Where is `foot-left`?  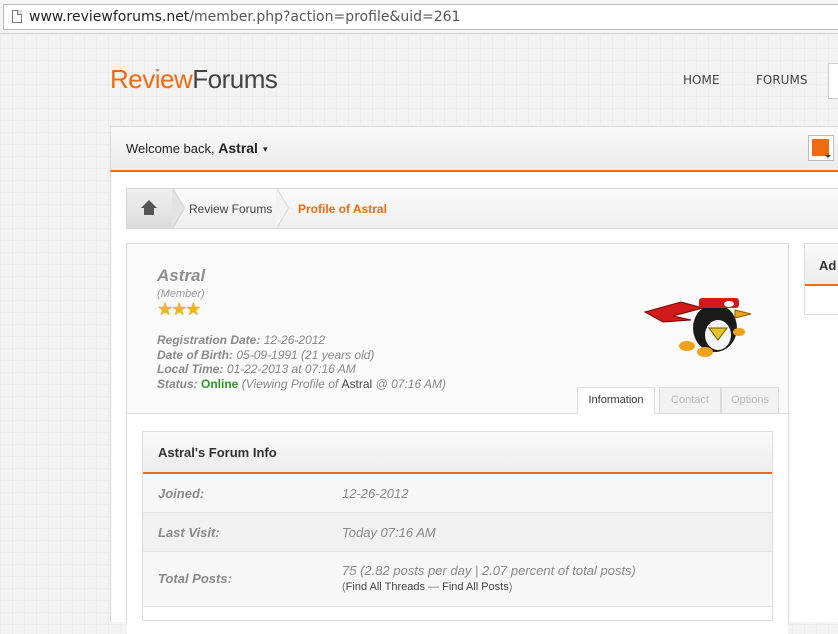
foot-left is located at coordinates (687, 346).